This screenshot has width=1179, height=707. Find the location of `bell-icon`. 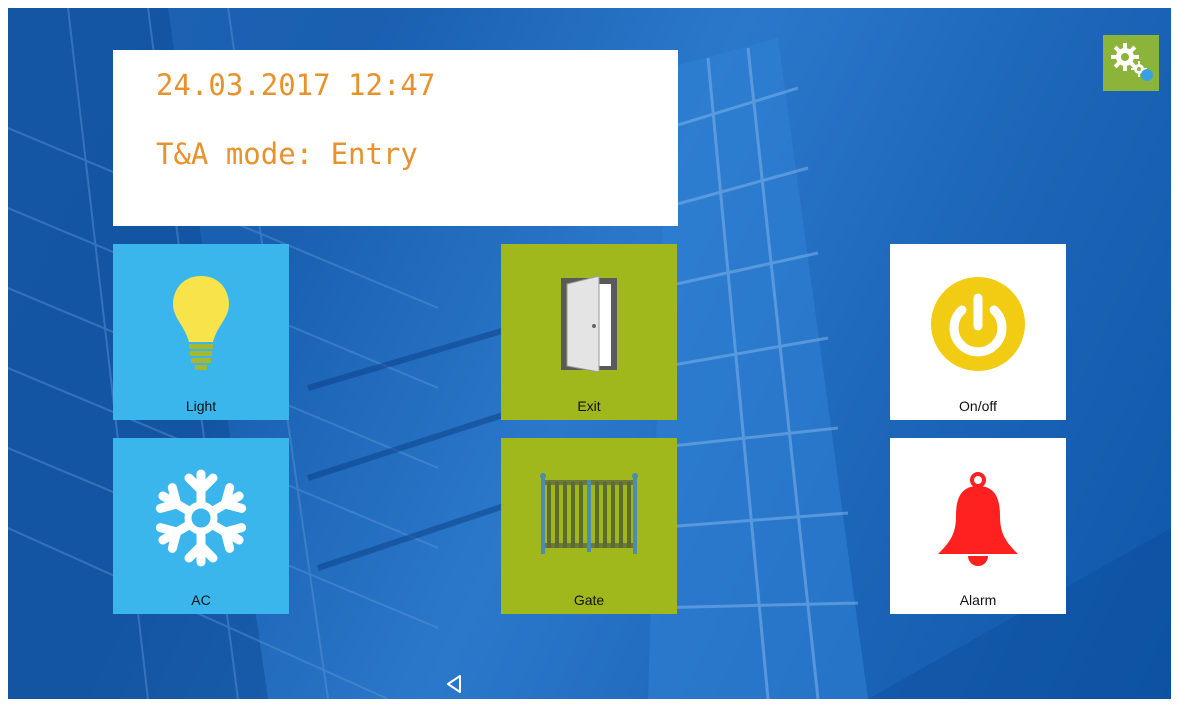

bell-icon is located at coordinates (978, 519).